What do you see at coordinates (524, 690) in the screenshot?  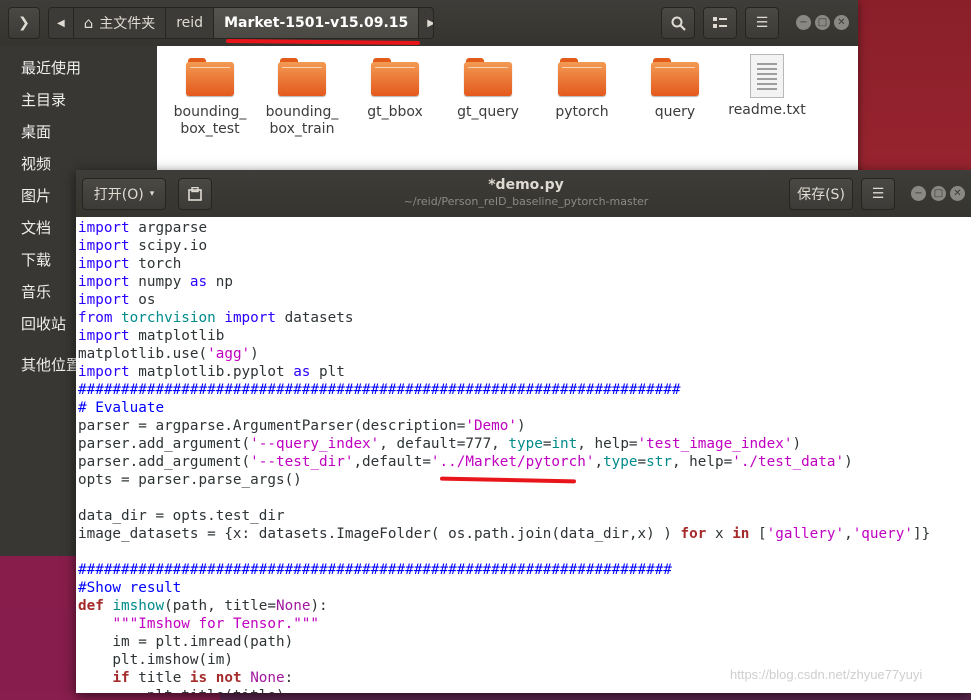 I see `code-line: plt.title(title)` at bounding box center [524, 690].